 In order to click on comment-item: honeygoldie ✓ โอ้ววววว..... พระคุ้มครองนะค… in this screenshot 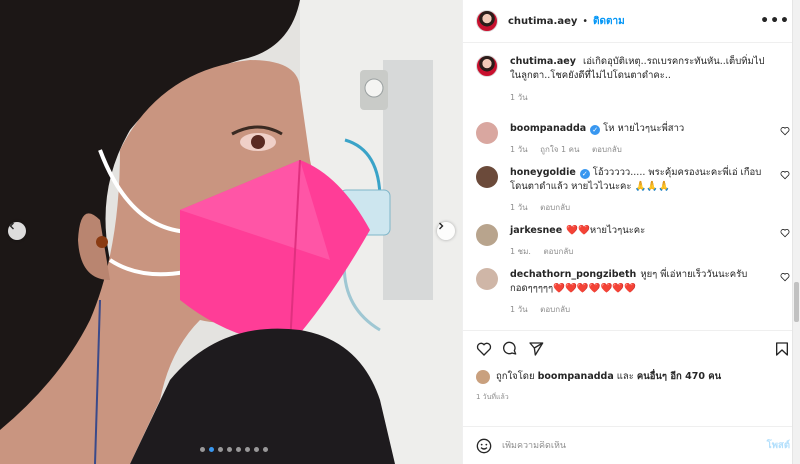, I will do `click(633, 190)`.